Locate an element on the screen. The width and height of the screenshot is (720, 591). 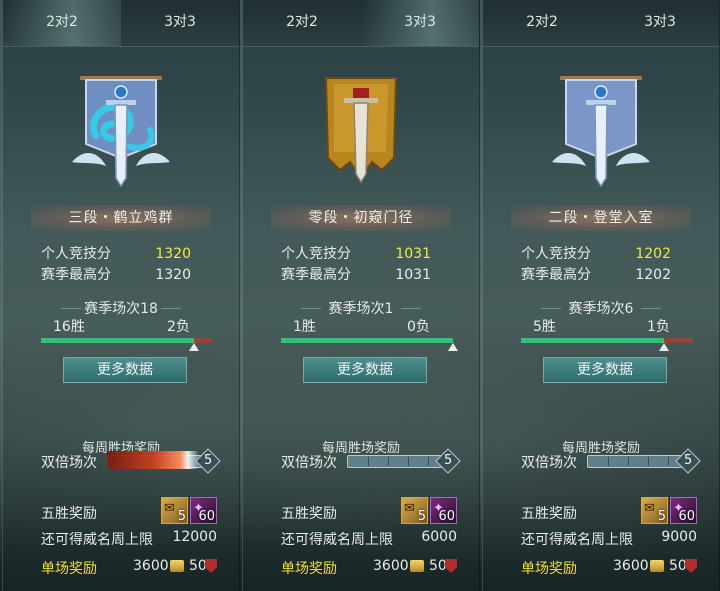
score-value: 1320 is located at coordinates (173, 254).